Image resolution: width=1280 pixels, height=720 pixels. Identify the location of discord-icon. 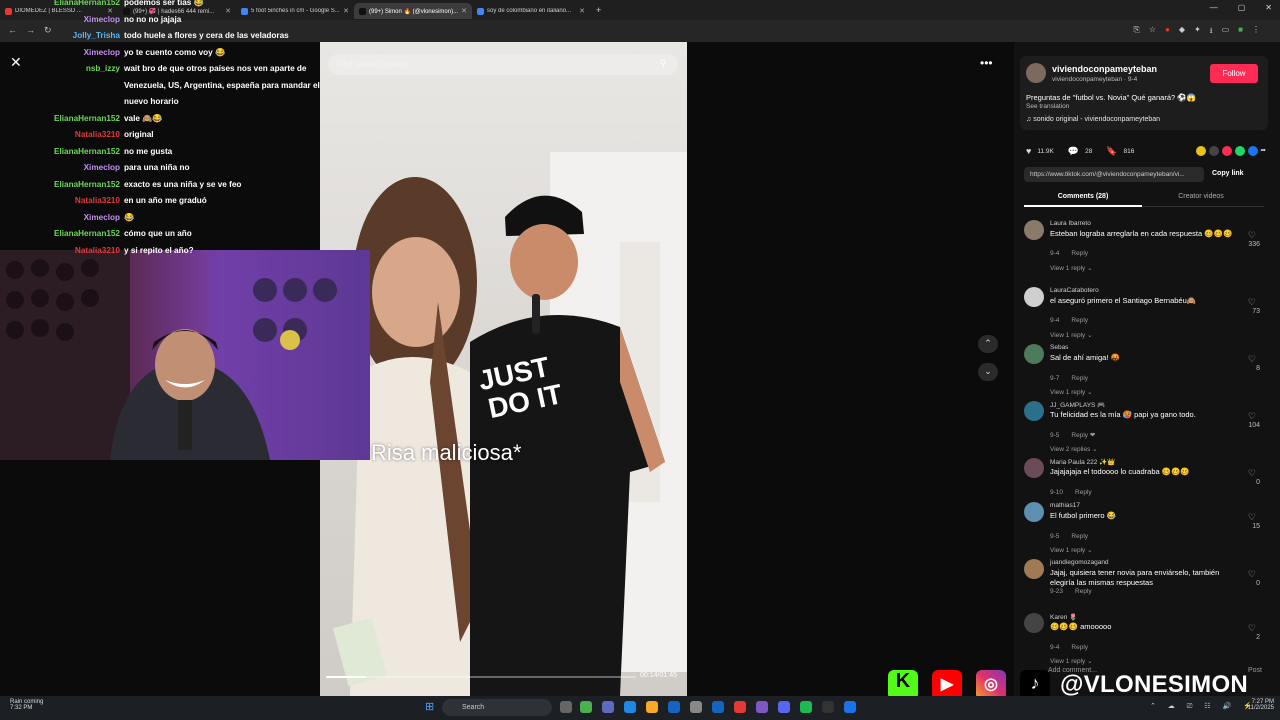
(784, 707).